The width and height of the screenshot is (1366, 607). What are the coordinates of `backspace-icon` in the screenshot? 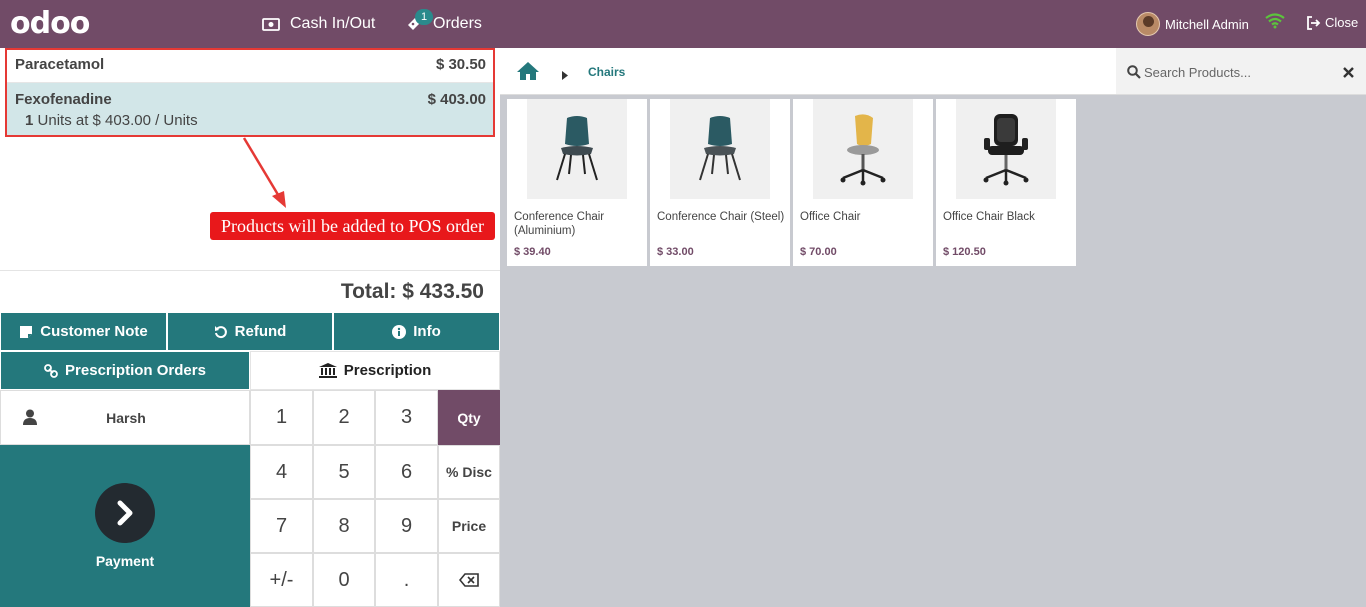 It's located at (469, 580).